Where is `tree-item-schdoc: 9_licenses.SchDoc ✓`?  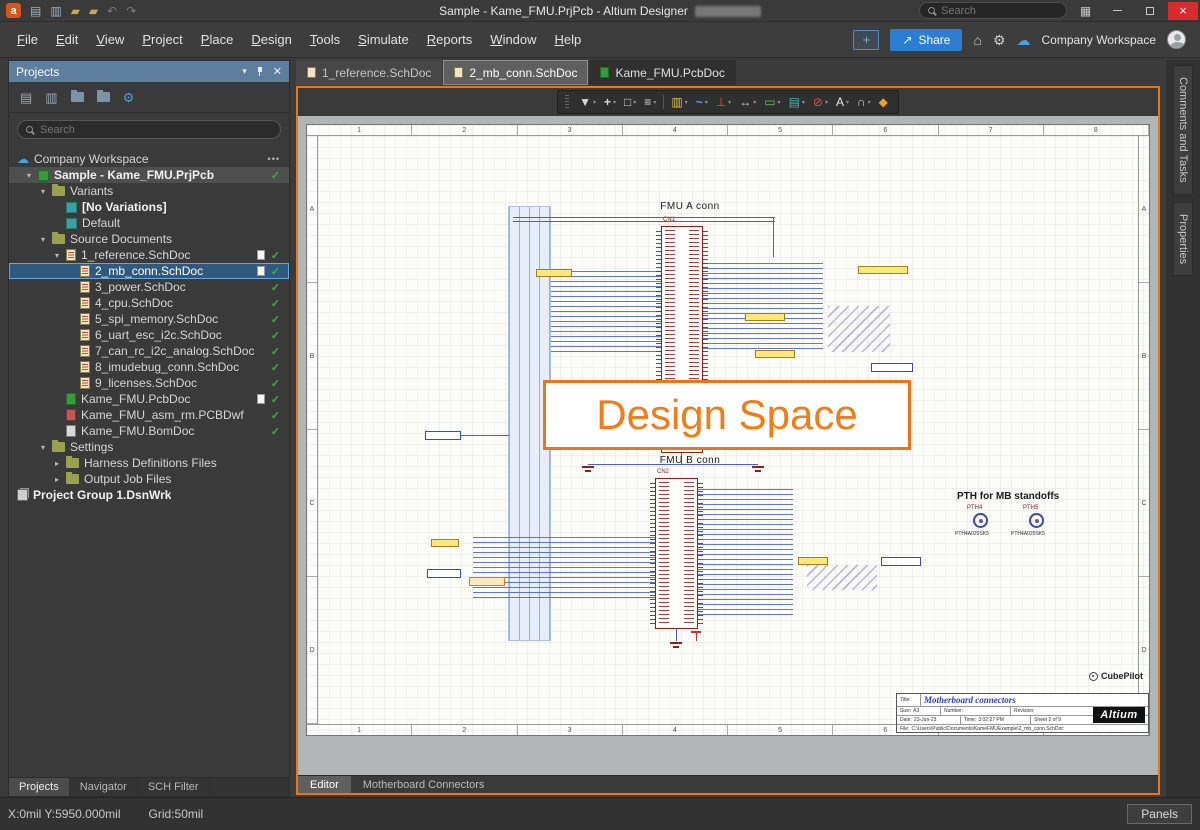 tree-item-schdoc: 9_licenses.SchDoc ✓ is located at coordinates (149, 383).